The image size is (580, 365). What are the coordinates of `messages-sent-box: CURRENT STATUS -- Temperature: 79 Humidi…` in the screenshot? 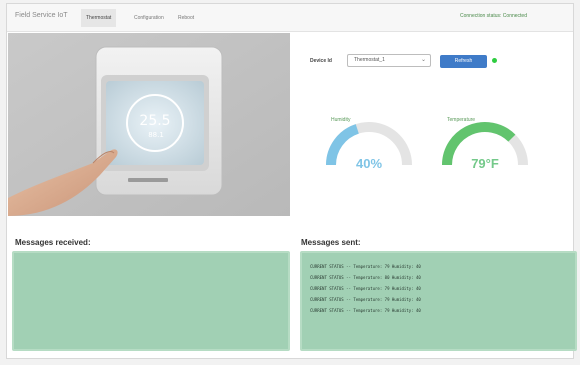 It's located at (438, 301).